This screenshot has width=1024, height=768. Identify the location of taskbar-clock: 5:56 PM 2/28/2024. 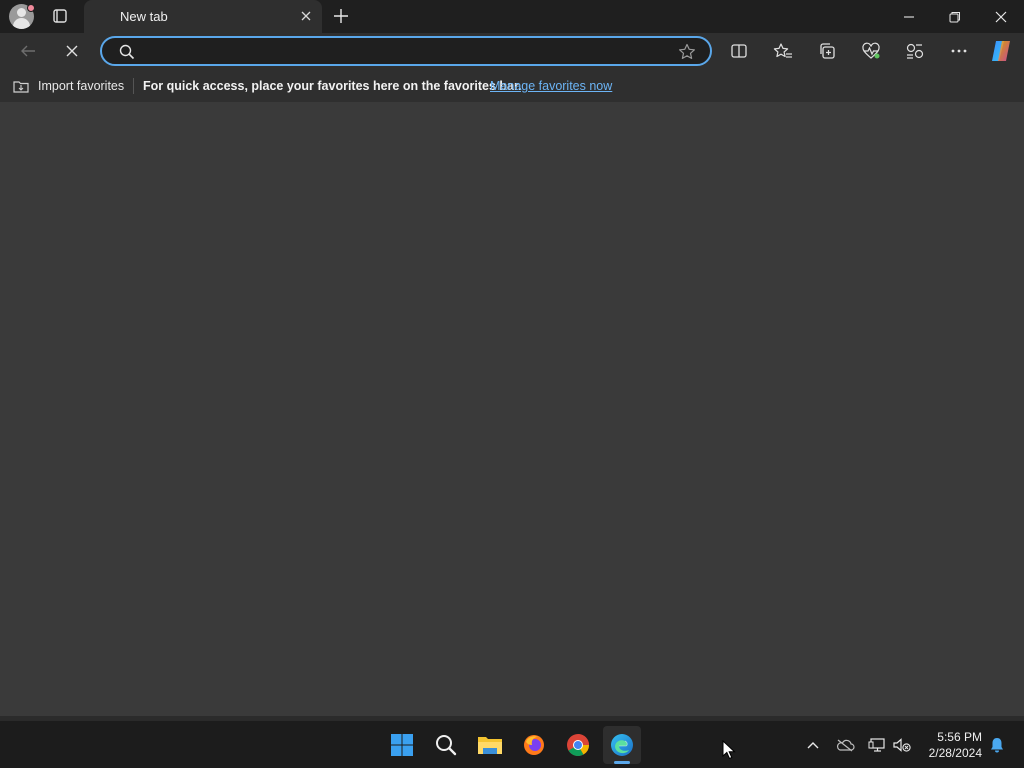
(951, 745).